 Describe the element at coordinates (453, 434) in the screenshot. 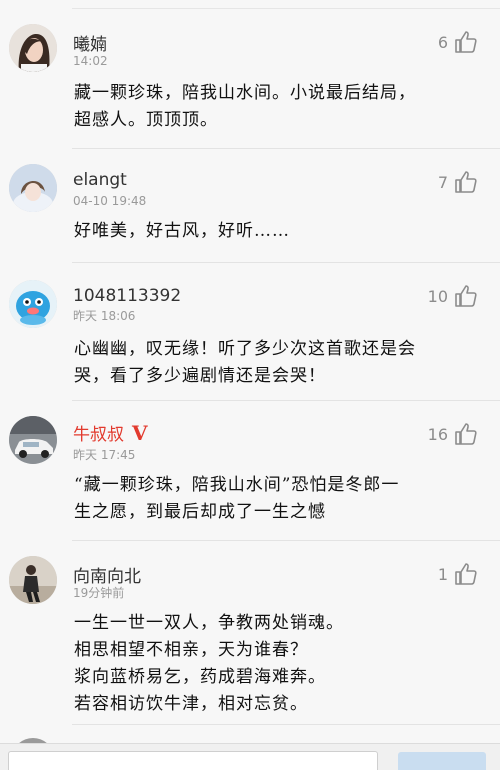

I see `like-button: 16` at that location.